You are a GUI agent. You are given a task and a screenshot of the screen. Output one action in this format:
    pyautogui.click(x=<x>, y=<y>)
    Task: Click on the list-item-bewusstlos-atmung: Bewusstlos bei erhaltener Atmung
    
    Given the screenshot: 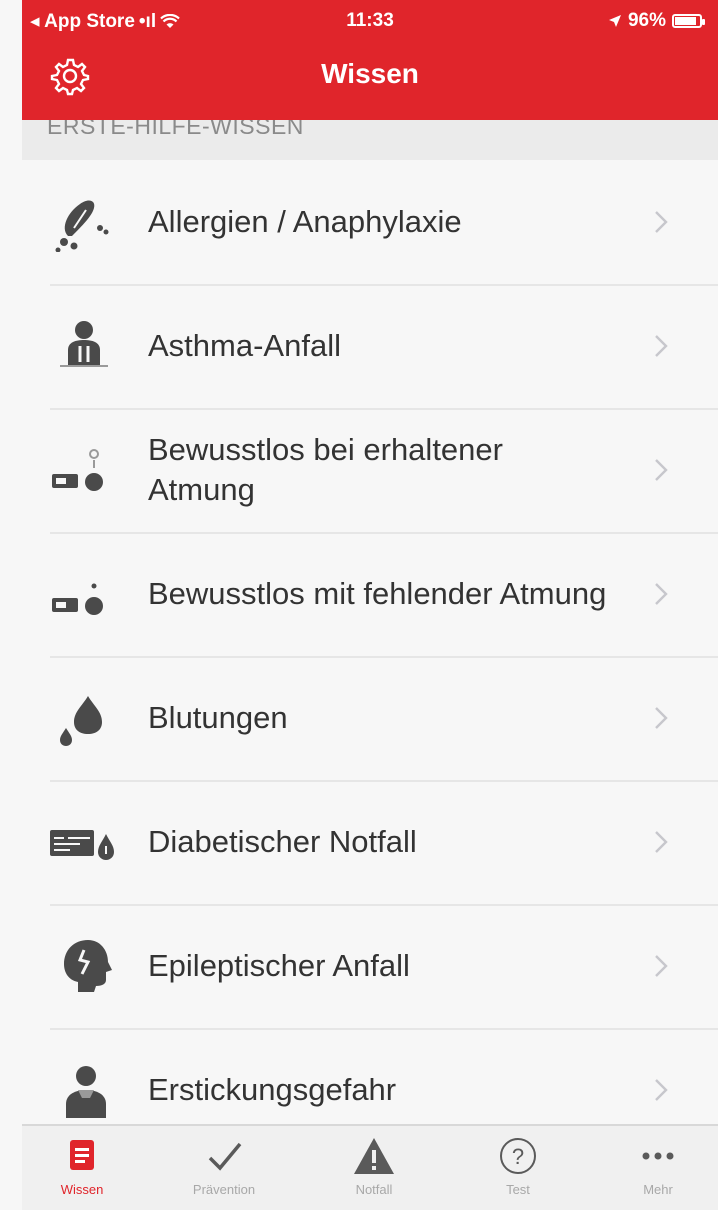 What is the action you would take?
    pyautogui.click(x=370, y=470)
    